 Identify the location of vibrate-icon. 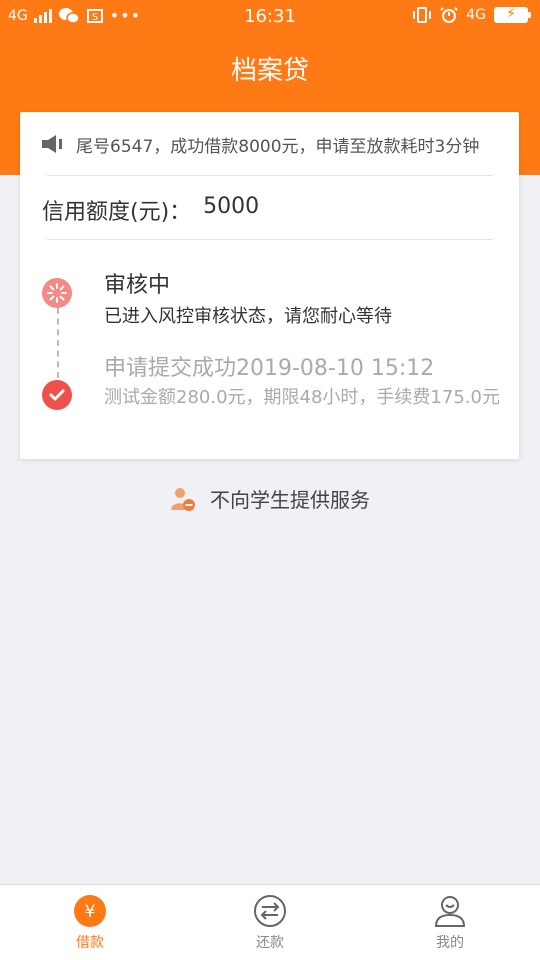
(422, 15).